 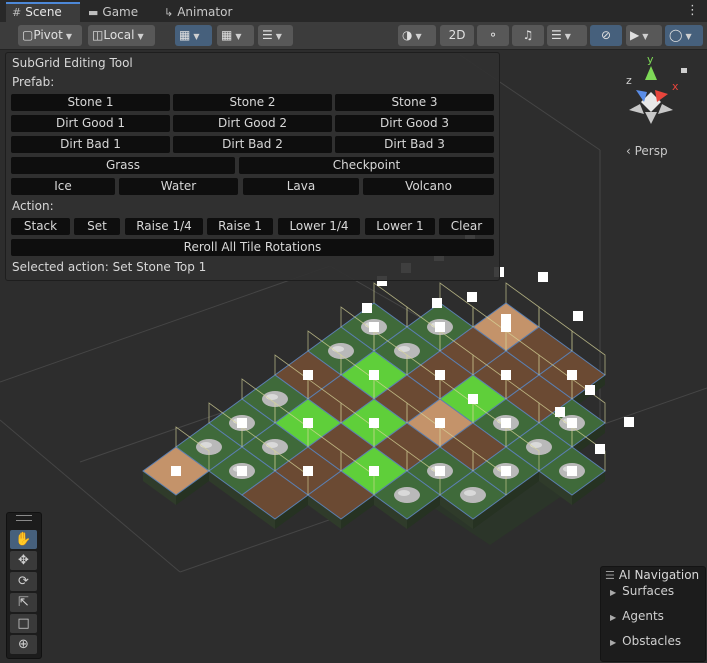 I want to click on projection-toggle: ‹ Persp, so click(x=647, y=151).